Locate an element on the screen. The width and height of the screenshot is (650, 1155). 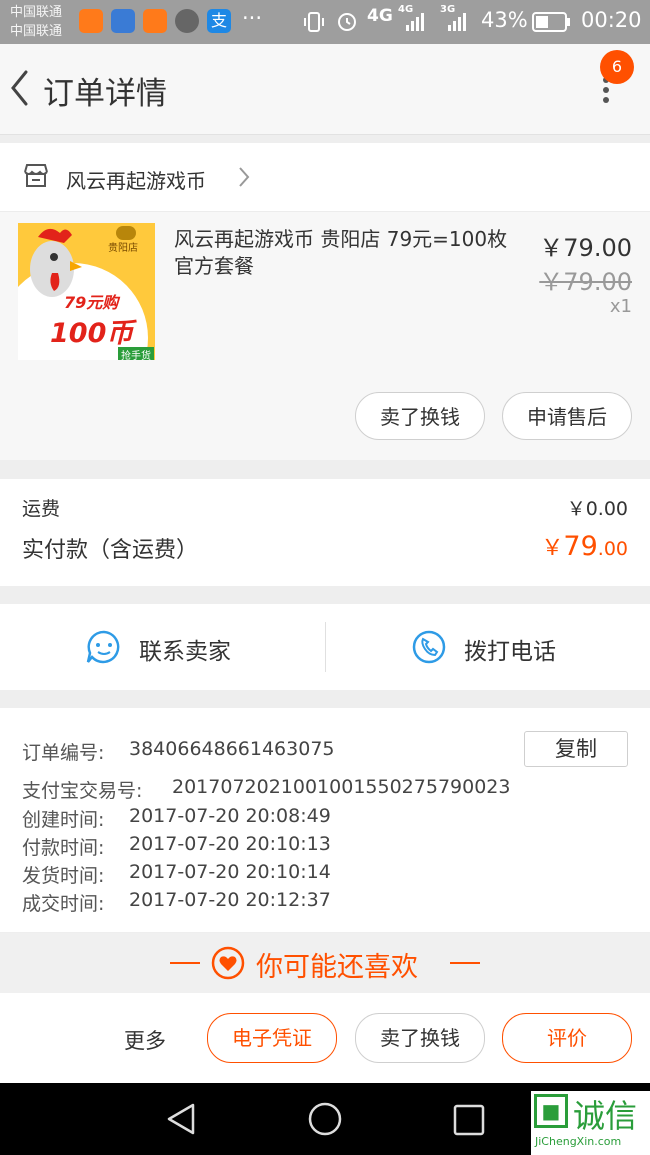
alipay-icon: 支 is located at coordinates (219, 21).